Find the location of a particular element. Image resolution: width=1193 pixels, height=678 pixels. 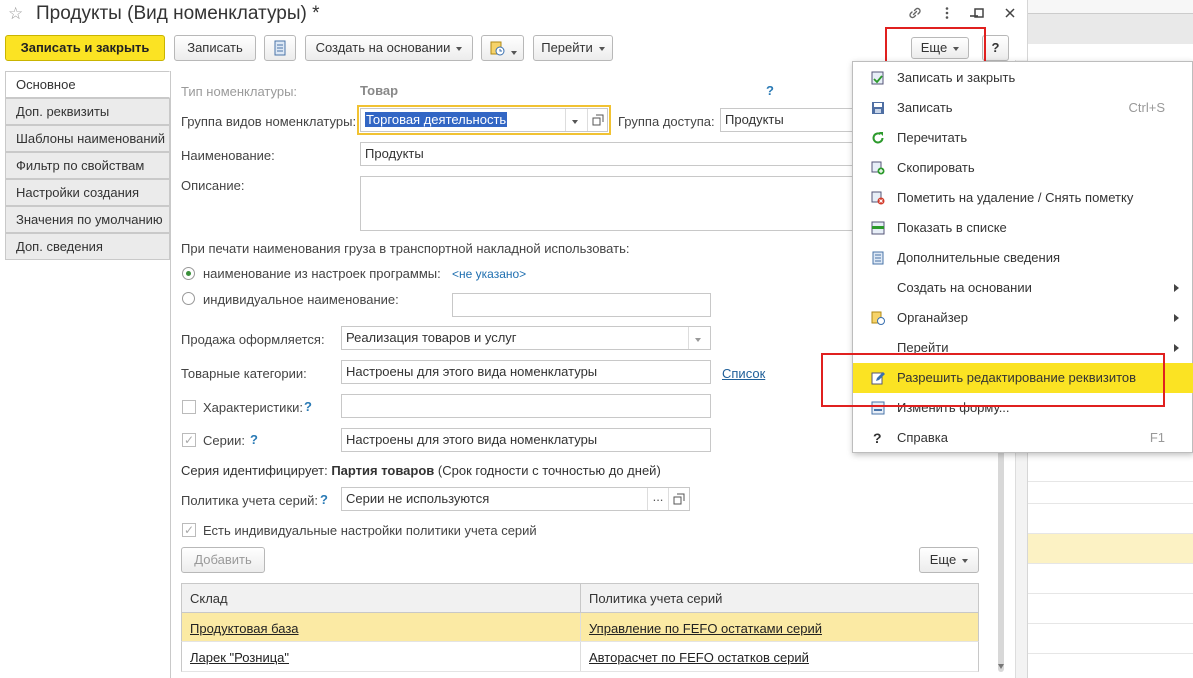

favorite-star-icon: ☆ is located at coordinates (15, 14).